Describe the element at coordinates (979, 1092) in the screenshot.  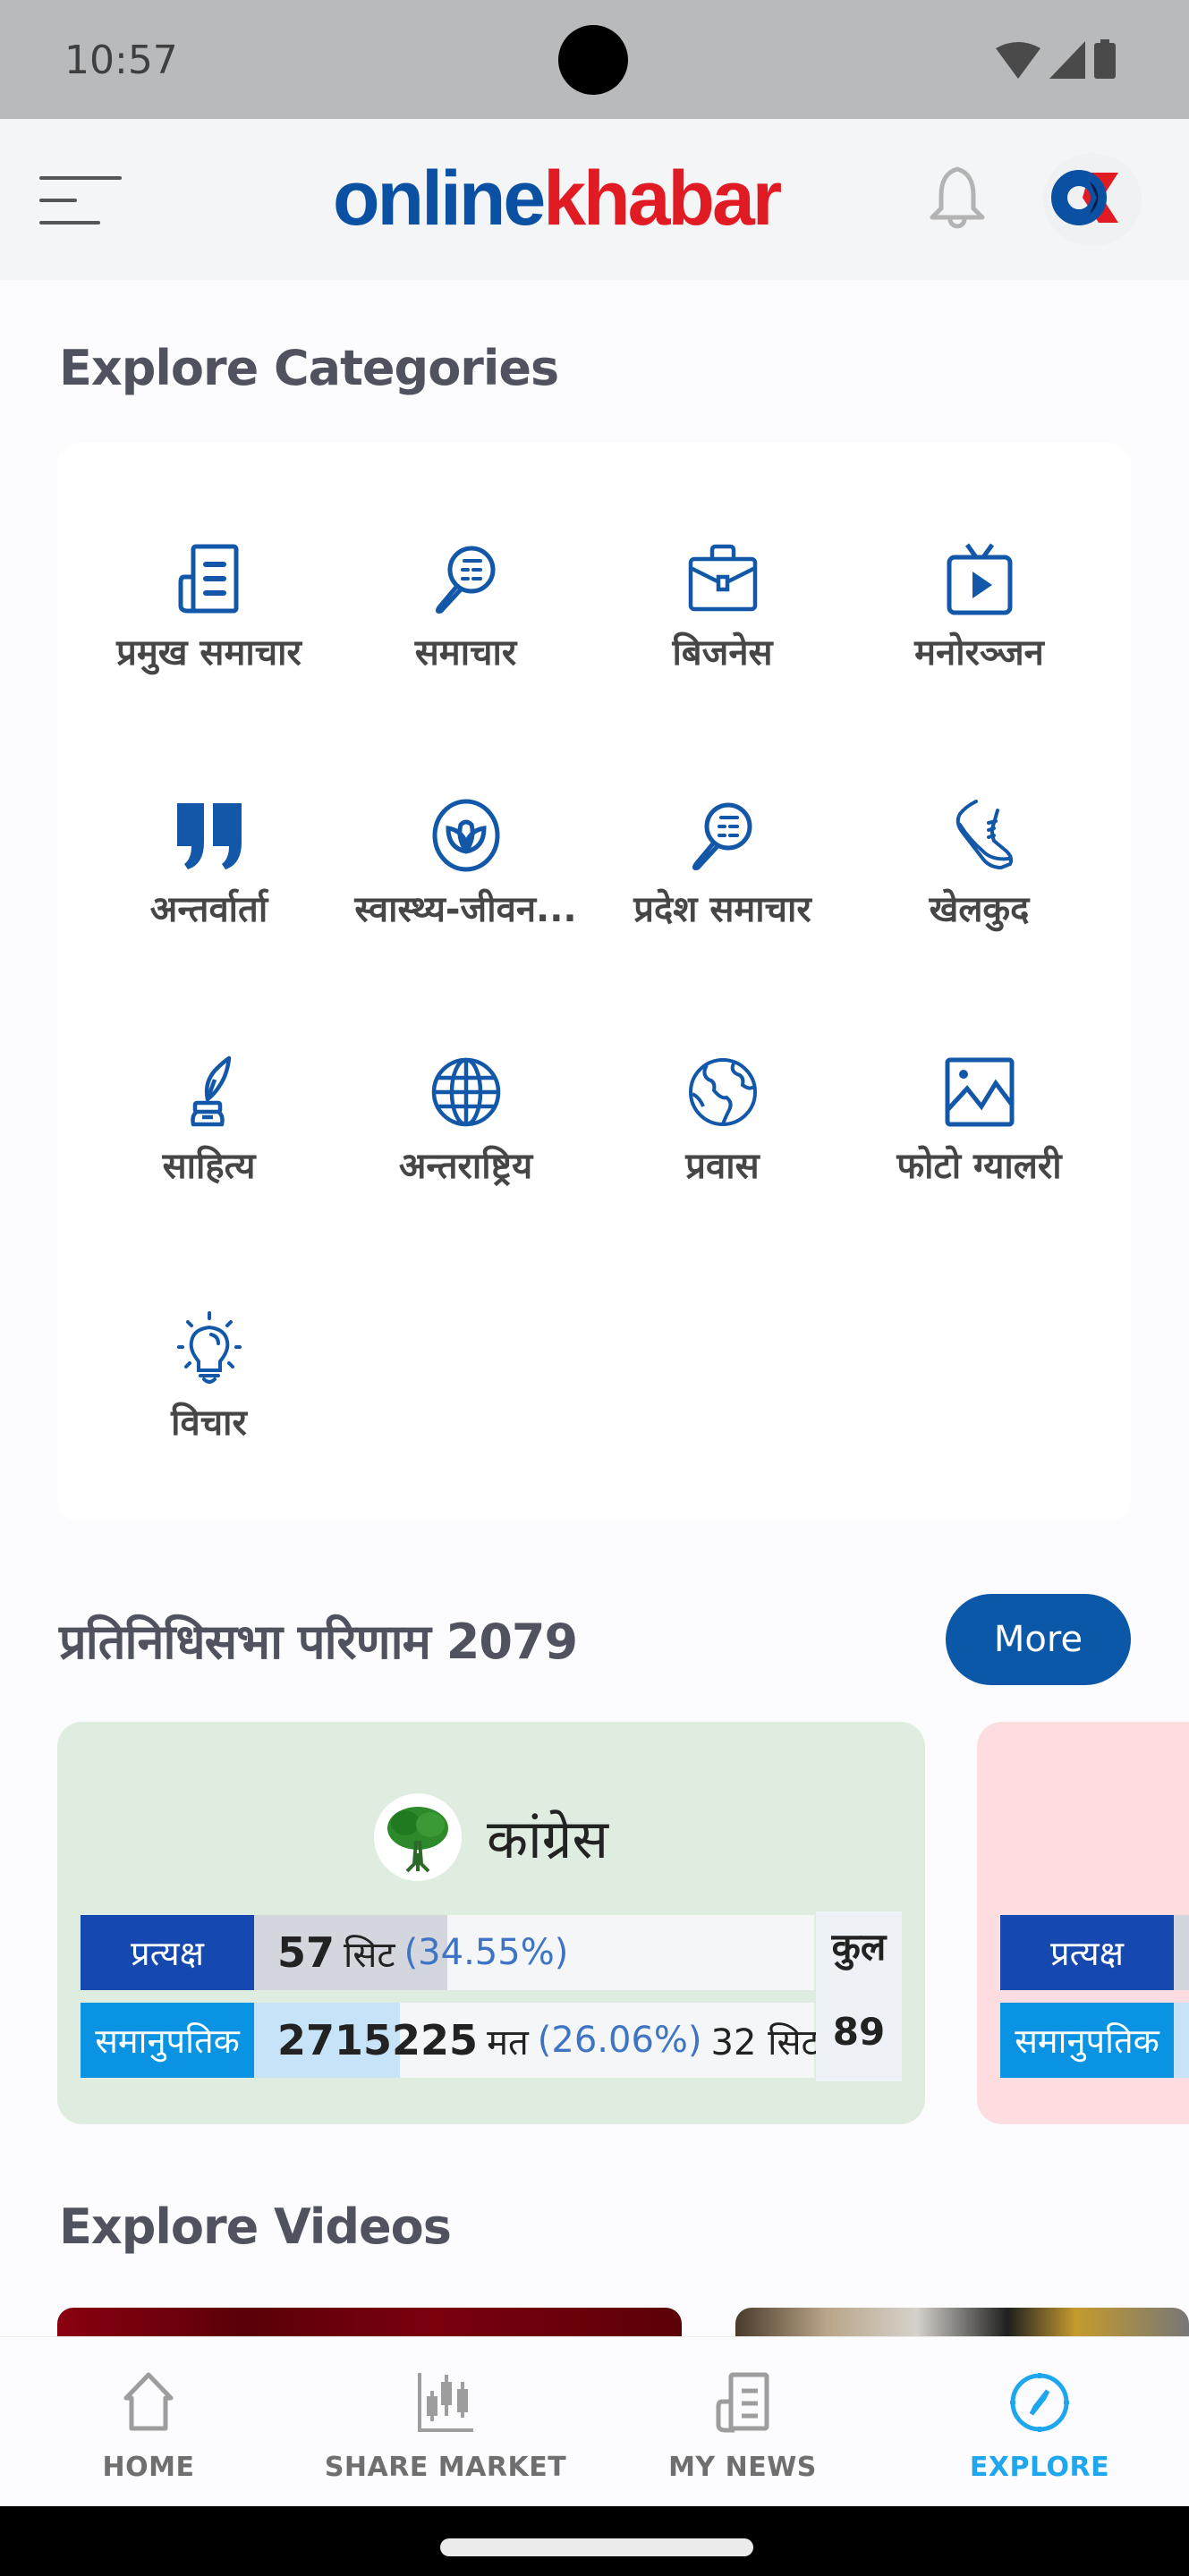
I see `image-icon` at that location.